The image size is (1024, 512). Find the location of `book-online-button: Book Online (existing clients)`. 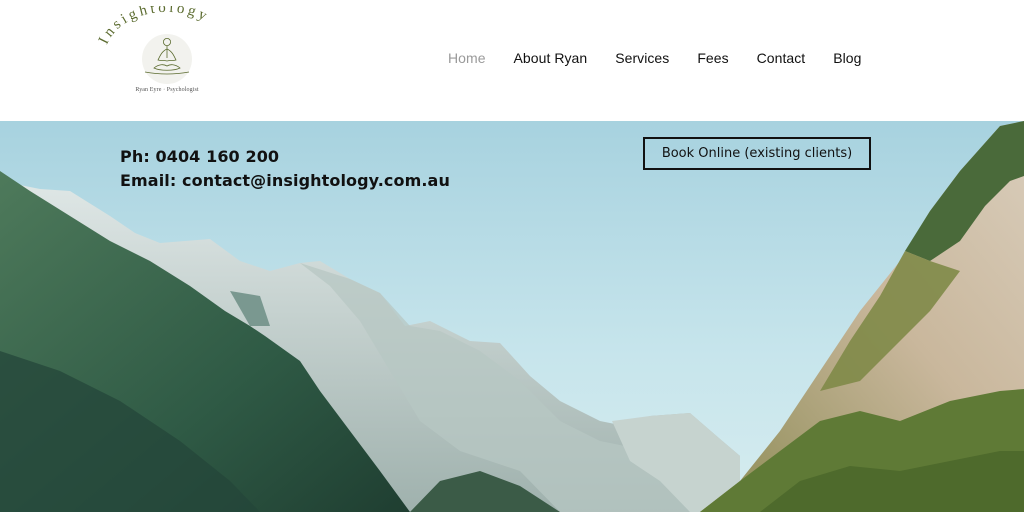

book-online-button: Book Online (existing clients) is located at coordinates (757, 153).